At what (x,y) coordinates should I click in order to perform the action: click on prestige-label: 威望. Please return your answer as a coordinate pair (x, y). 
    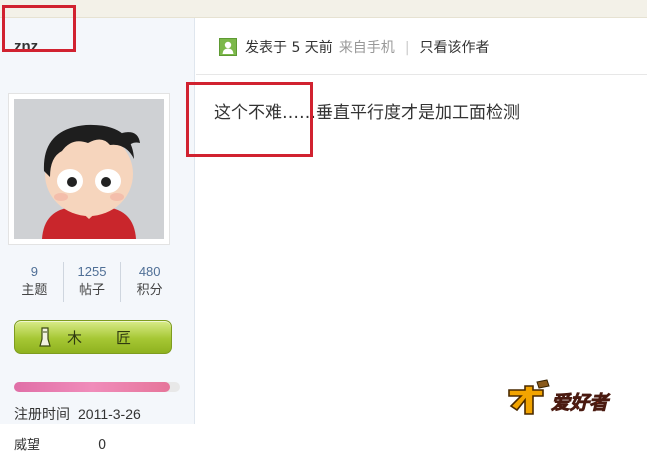
    Looking at the image, I should click on (27, 445).